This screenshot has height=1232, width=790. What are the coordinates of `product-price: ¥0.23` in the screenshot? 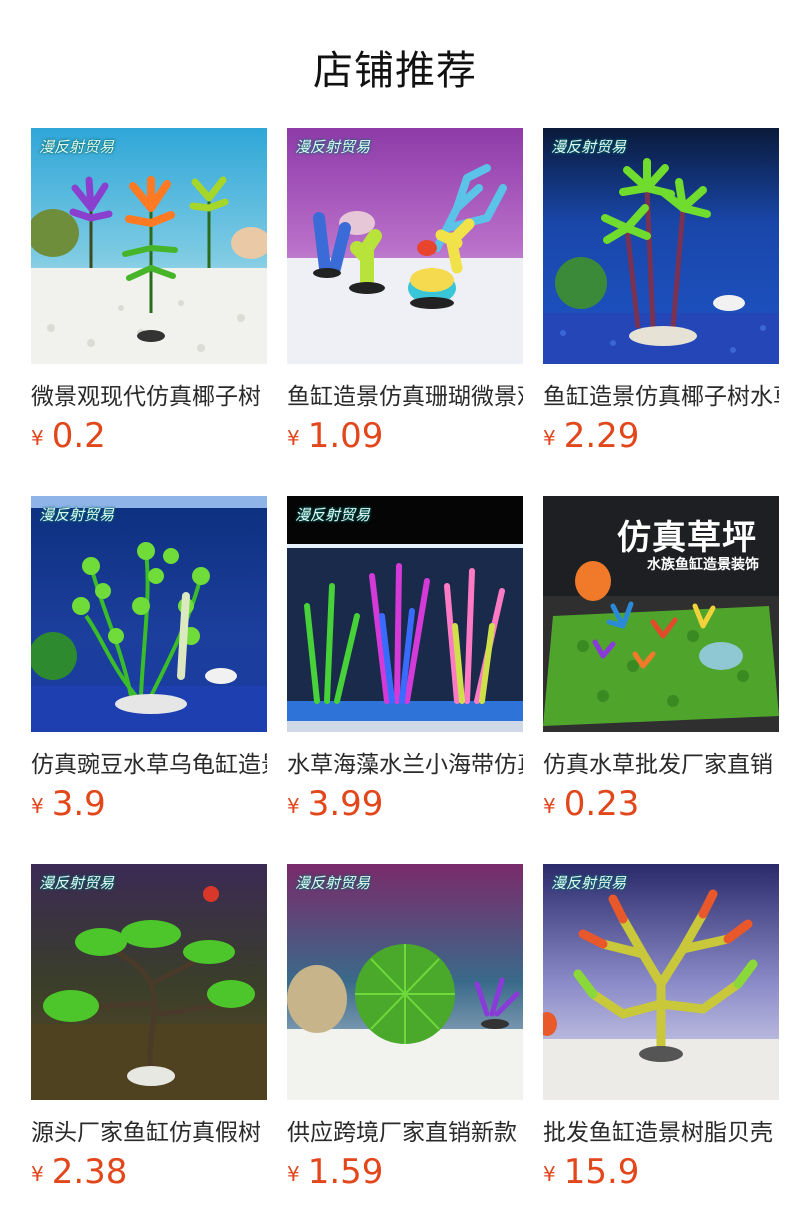 It's located at (591, 806).